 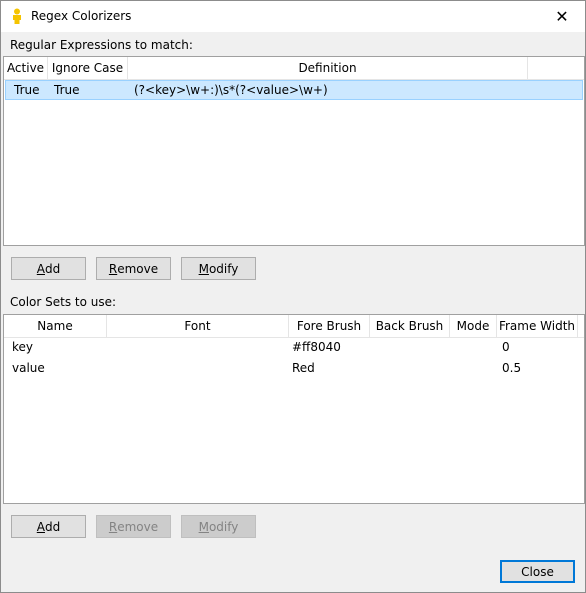 What do you see at coordinates (27, 90) in the screenshot?
I see `cell-active: True` at bounding box center [27, 90].